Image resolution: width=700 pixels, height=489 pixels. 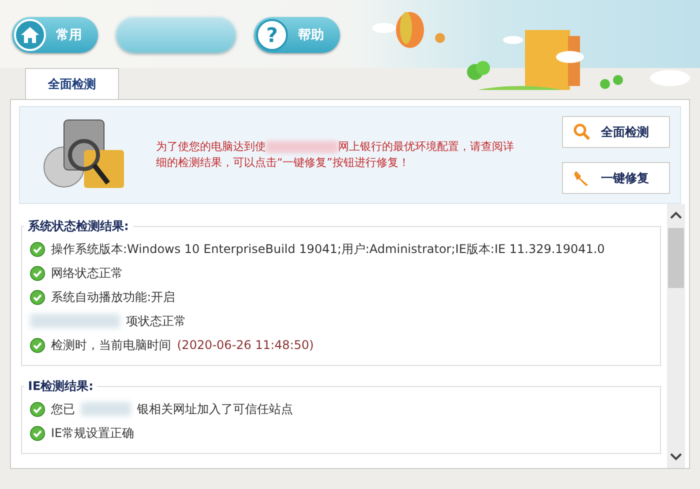 I want to click on result-text: 您已, so click(x=63, y=409).